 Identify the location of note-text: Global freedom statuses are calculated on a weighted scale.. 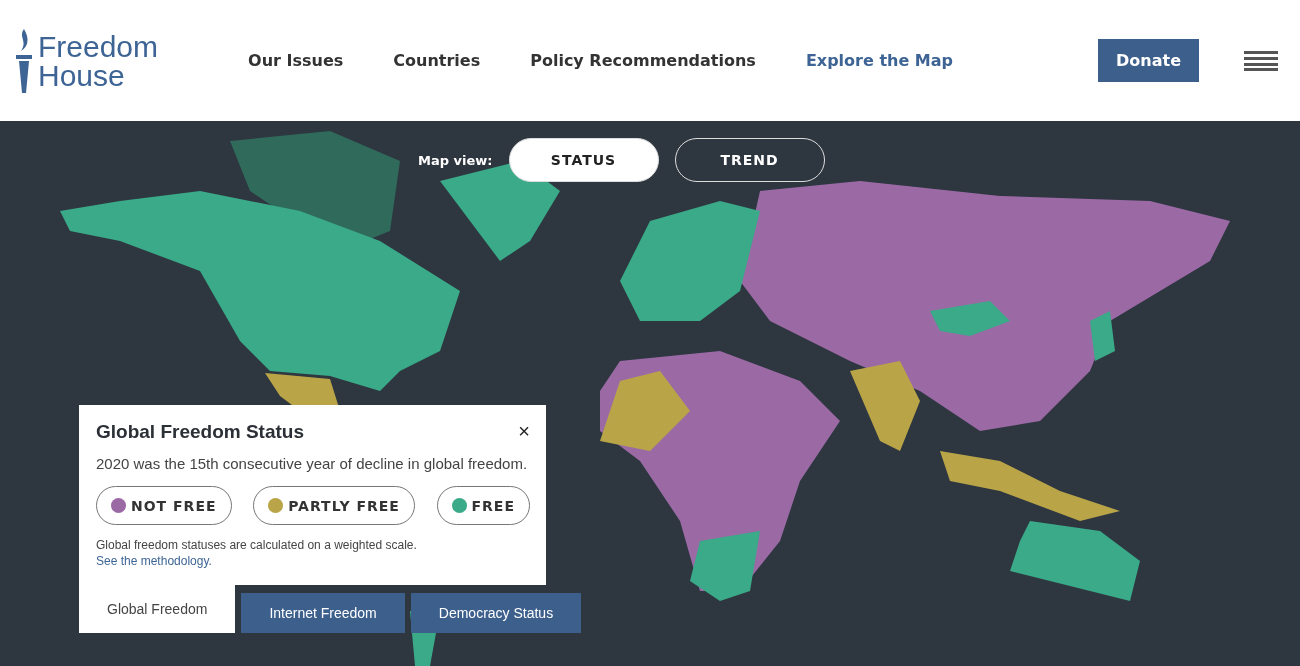
(256, 545).